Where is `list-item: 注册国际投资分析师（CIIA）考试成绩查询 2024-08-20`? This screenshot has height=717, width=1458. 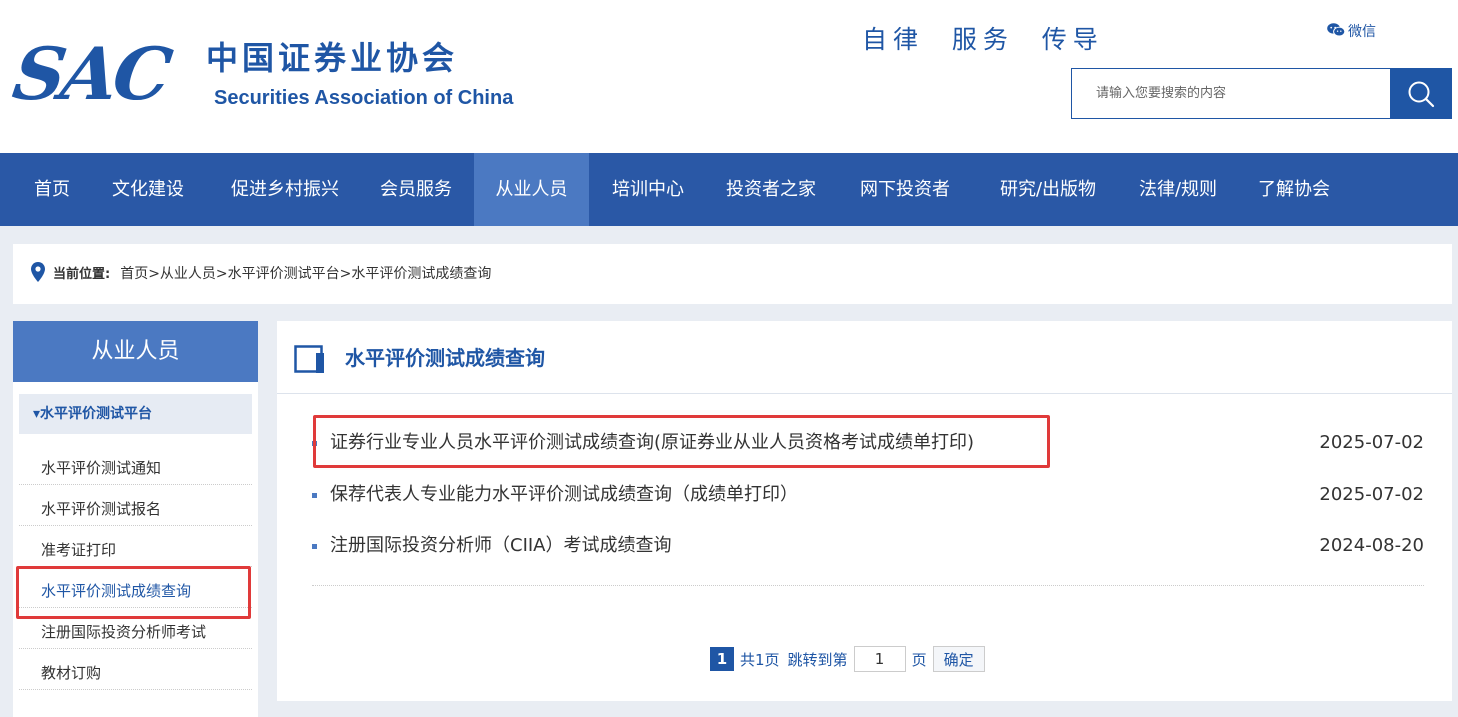 list-item: 注册国际投资分析师（CIIA）考试成绩查询 2024-08-20 is located at coordinates (868, 546).